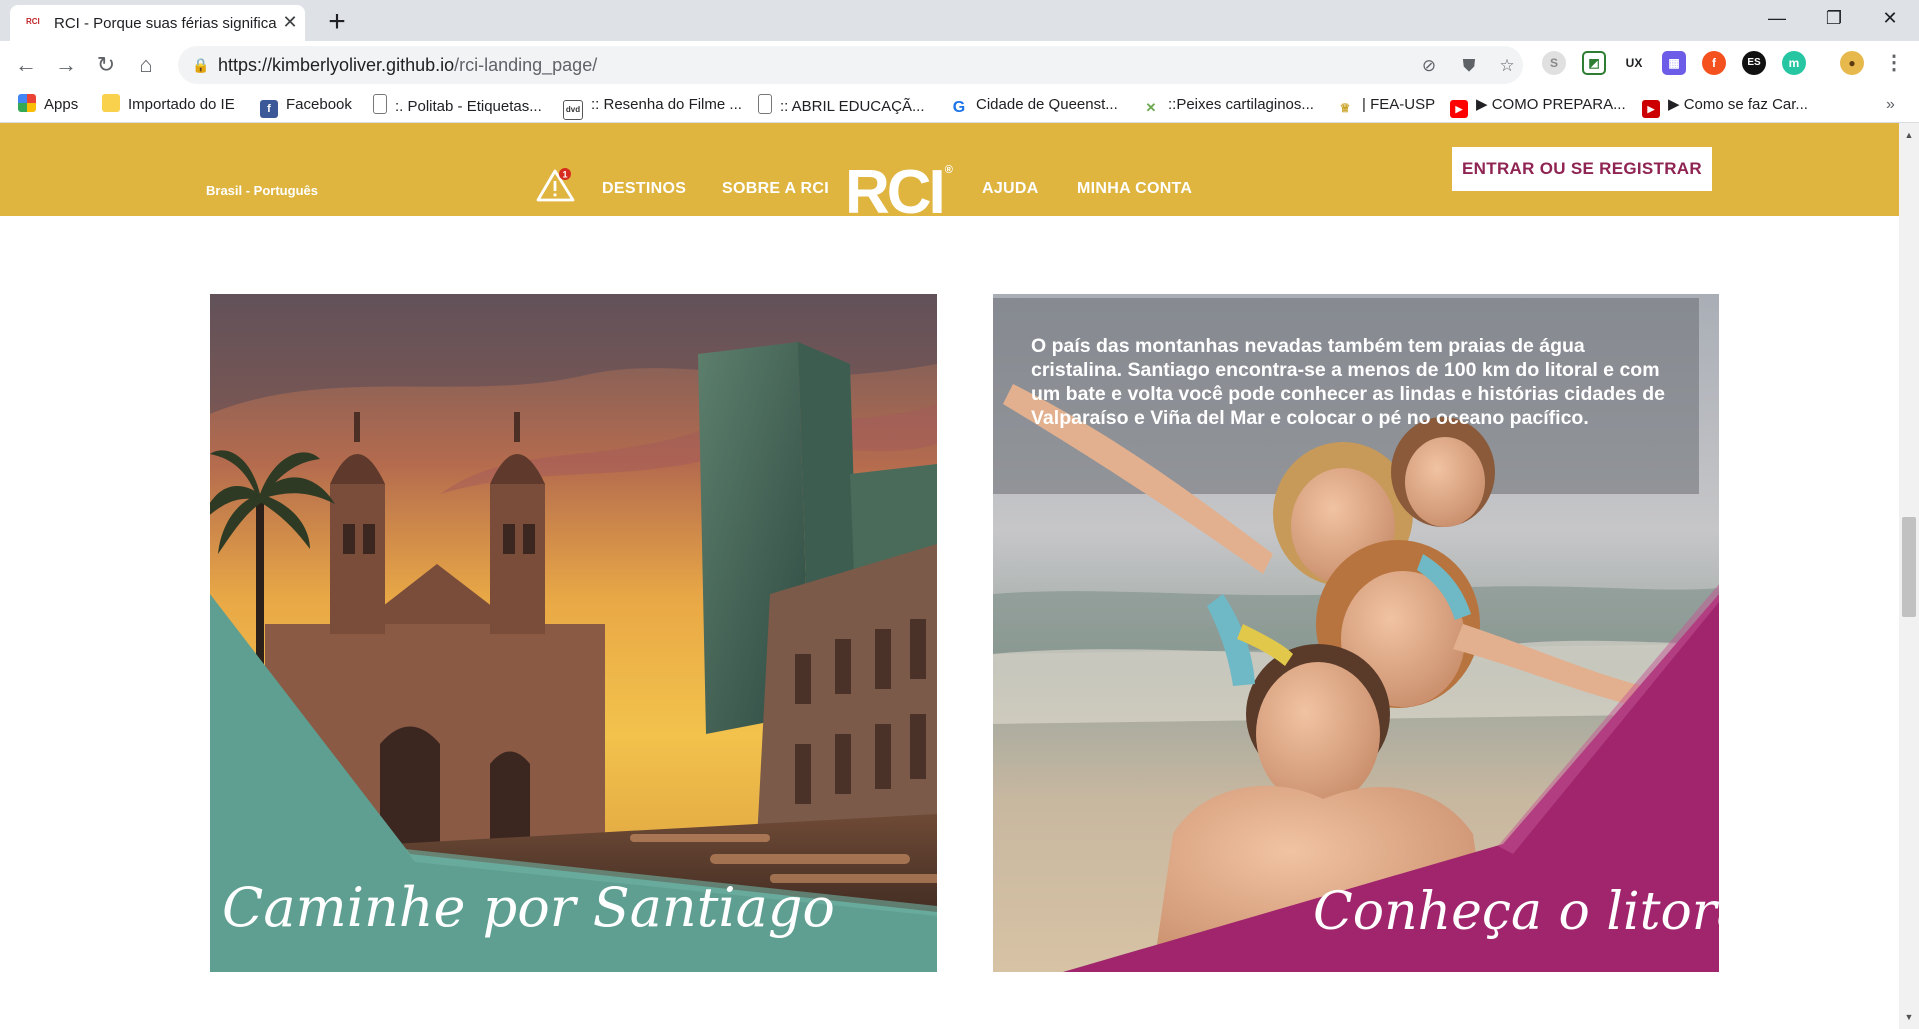 The image size is (1919, 1029). I want to click on es-extension-icon: ES, so click(1754, 63).